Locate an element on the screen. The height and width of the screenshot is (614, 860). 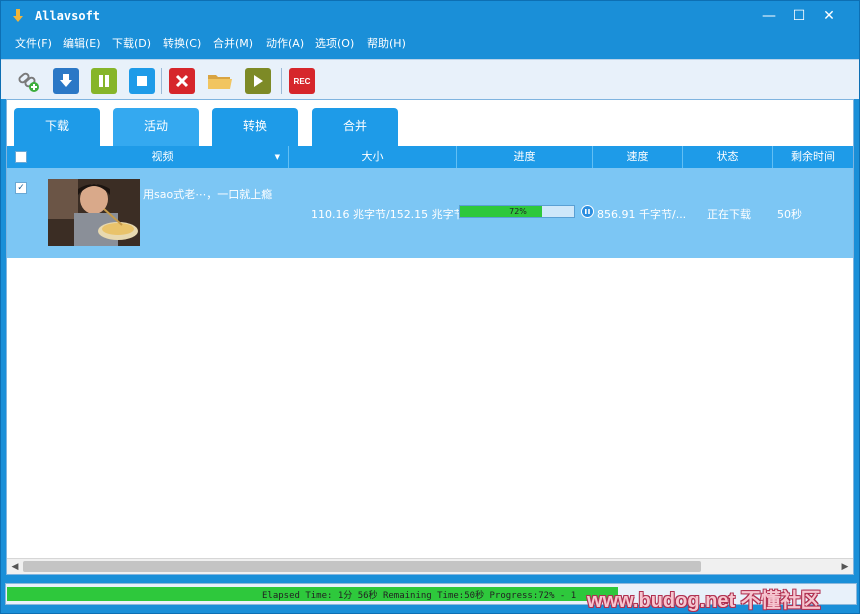
tab-merge: 合并 is located at coordinates (355, 127).